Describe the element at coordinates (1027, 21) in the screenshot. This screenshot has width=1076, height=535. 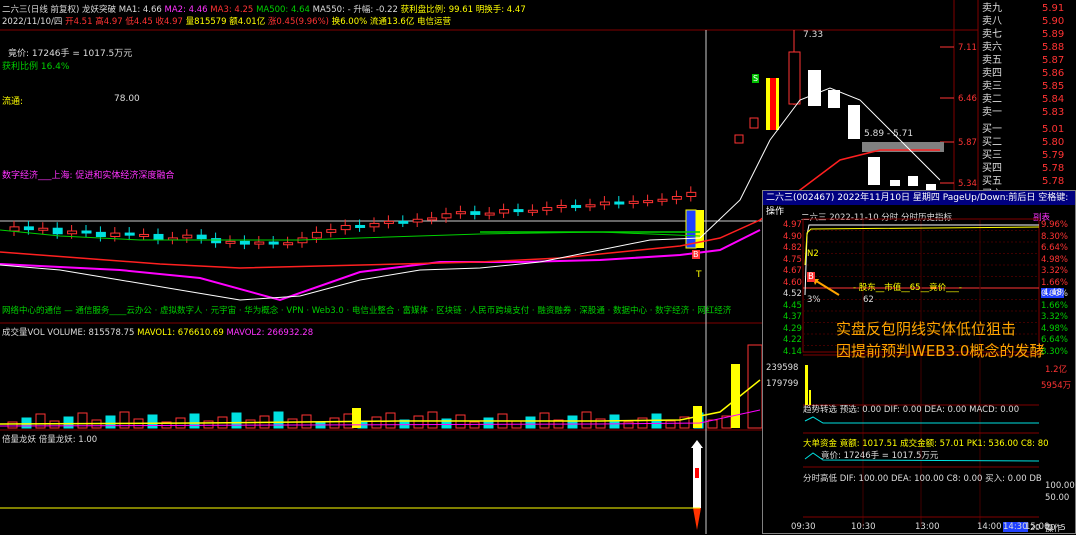
I see `orderbook-row: 卖八 5.90` at that location.